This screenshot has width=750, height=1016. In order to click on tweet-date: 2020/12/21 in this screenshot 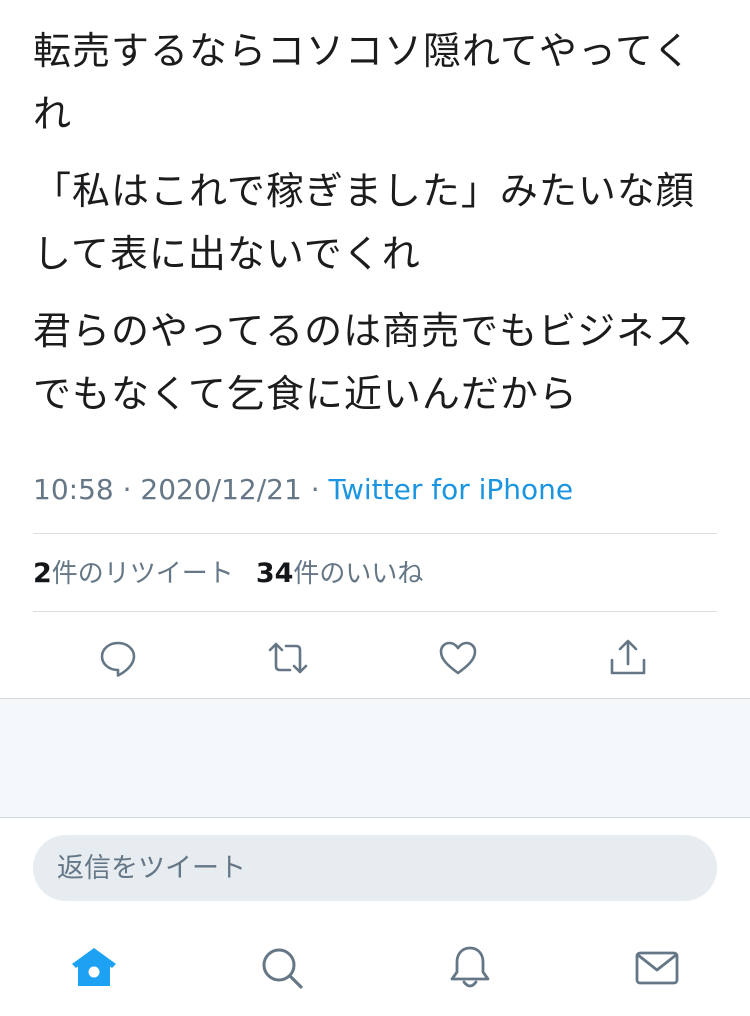, I will do `click(221, 489)`.